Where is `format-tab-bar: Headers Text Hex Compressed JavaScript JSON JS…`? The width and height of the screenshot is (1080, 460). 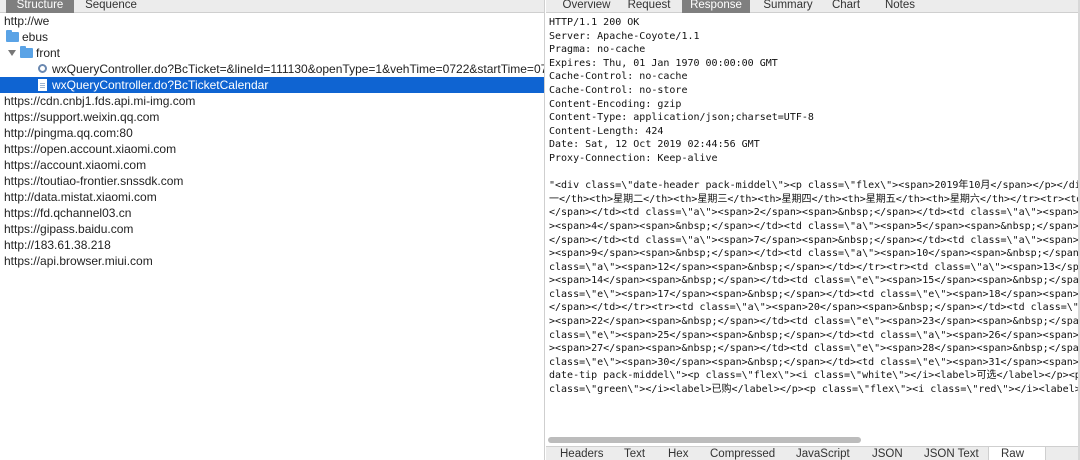 format-tab-bar: Headers Text Hex Compressed JavaScript JSON JS… is located at coordinates (813, 453).